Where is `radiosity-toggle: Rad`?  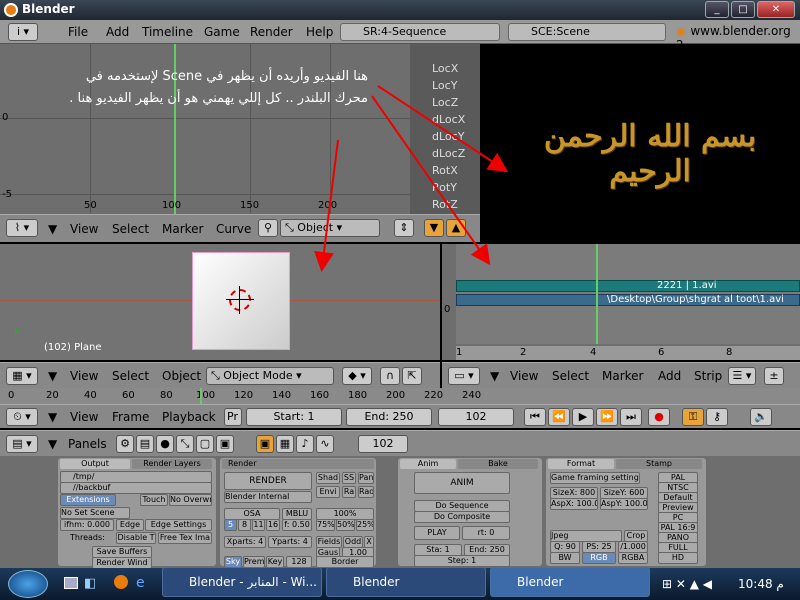
radiosity-toggle: Rad is located at coordinates (366, 492).